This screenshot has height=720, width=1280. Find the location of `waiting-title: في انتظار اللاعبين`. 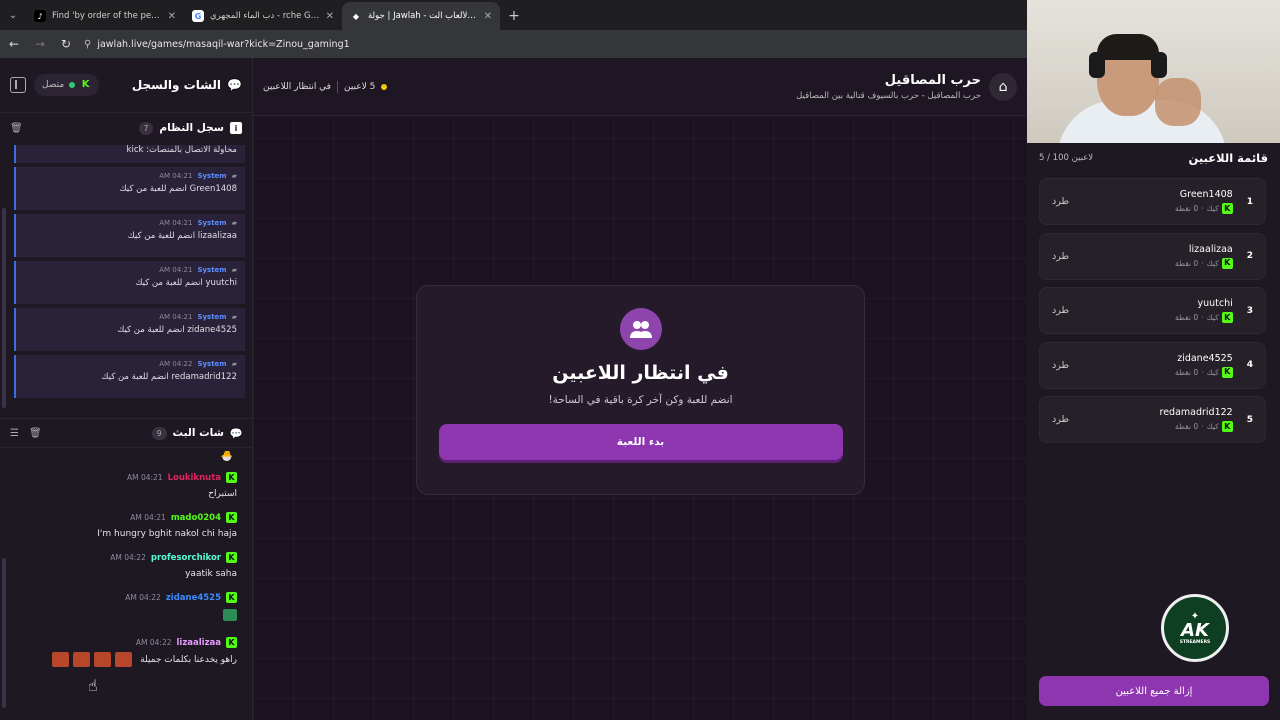

waiting-title: في انتظار اللاعبين is located at coordinates (640, 373).